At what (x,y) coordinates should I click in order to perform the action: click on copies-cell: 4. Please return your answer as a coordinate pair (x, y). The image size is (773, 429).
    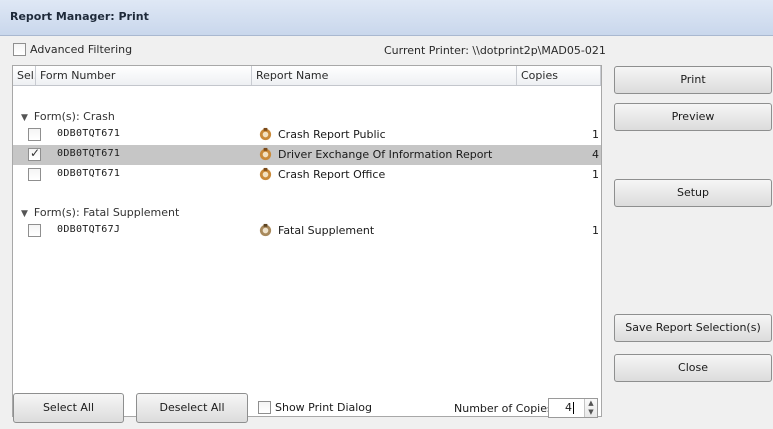
    Looking at the image, I should click on (595, 154).